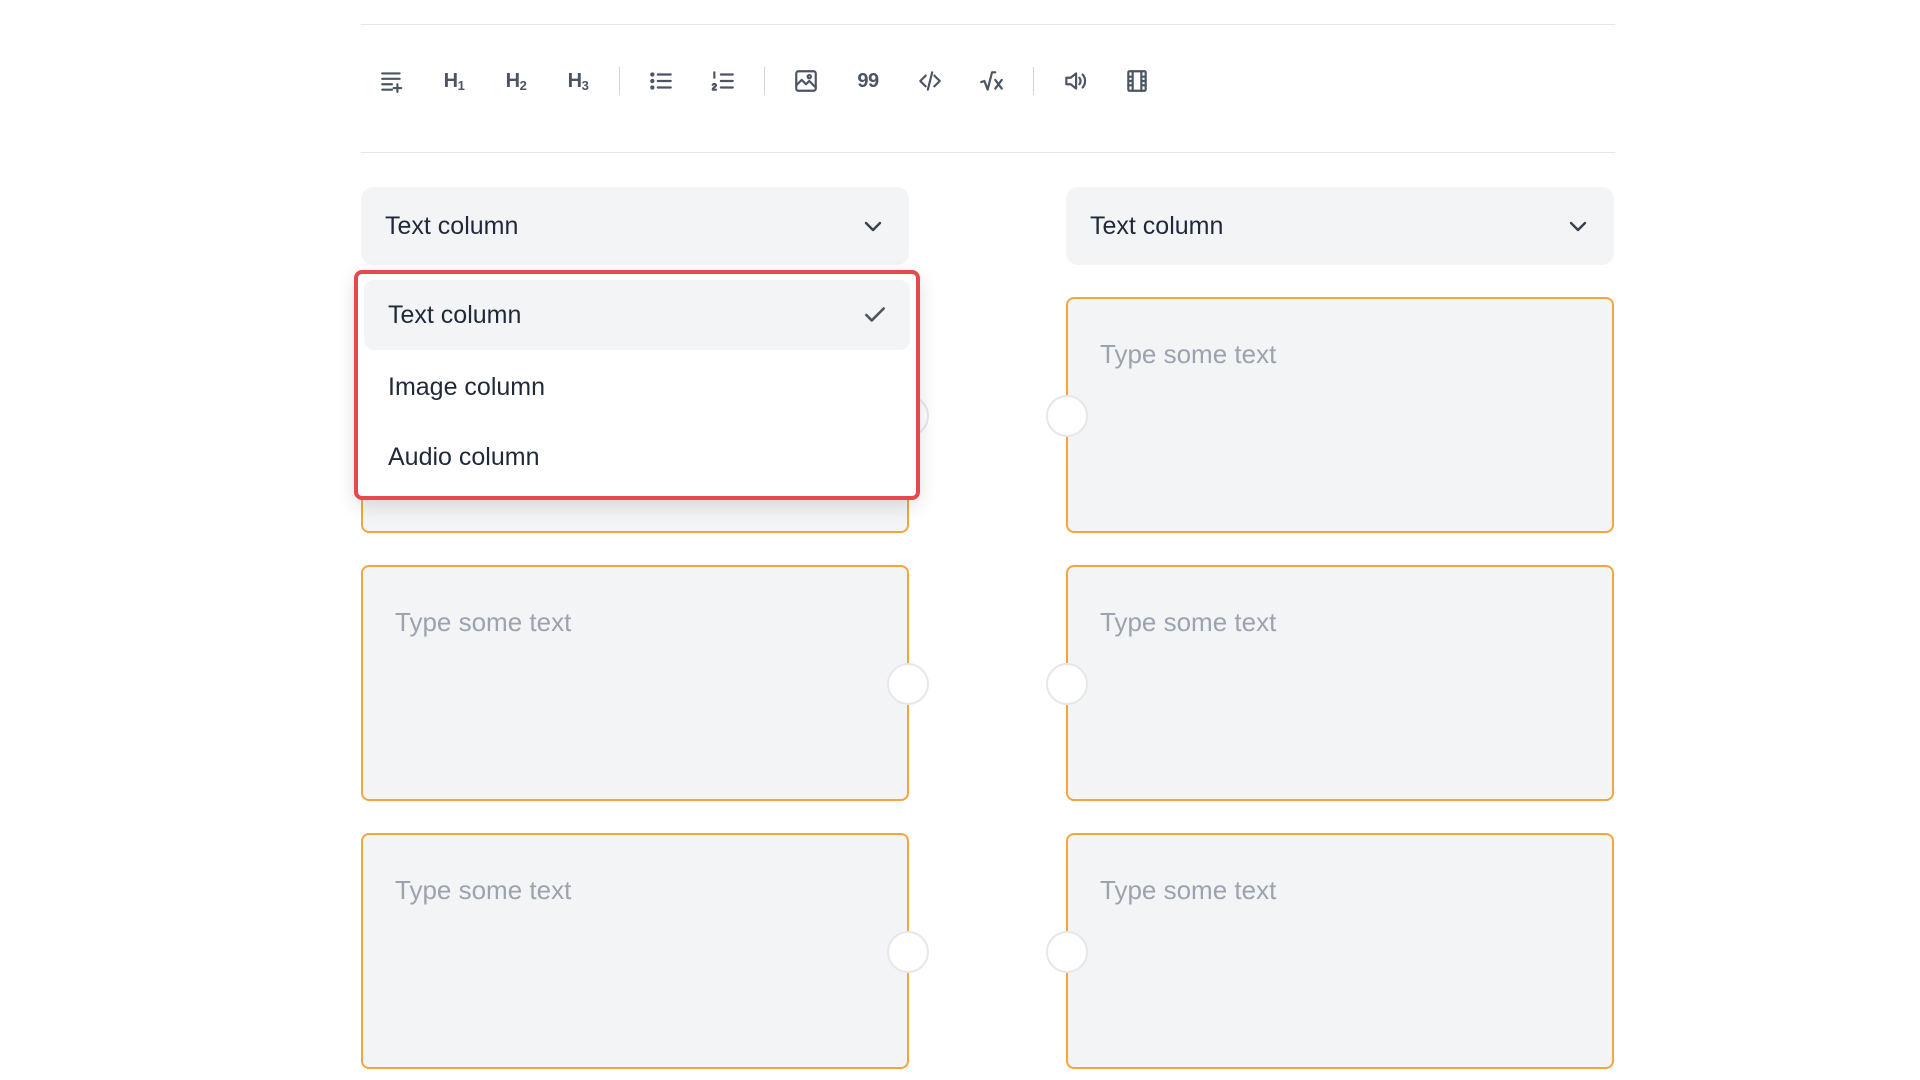  I want to click on top-divider, so click(988, 24).